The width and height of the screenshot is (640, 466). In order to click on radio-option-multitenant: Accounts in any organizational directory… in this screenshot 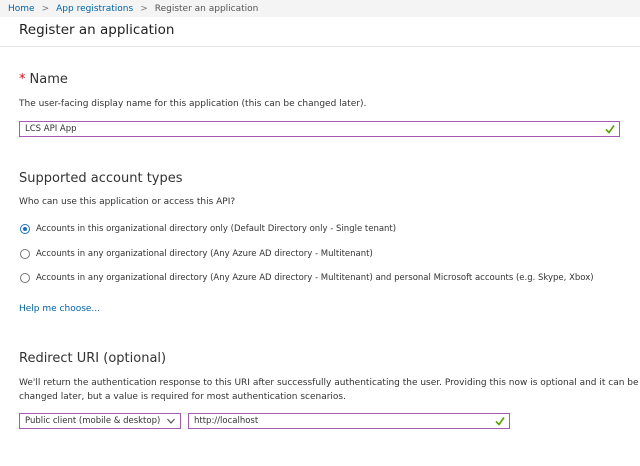, I will do `click(196, 254)`.